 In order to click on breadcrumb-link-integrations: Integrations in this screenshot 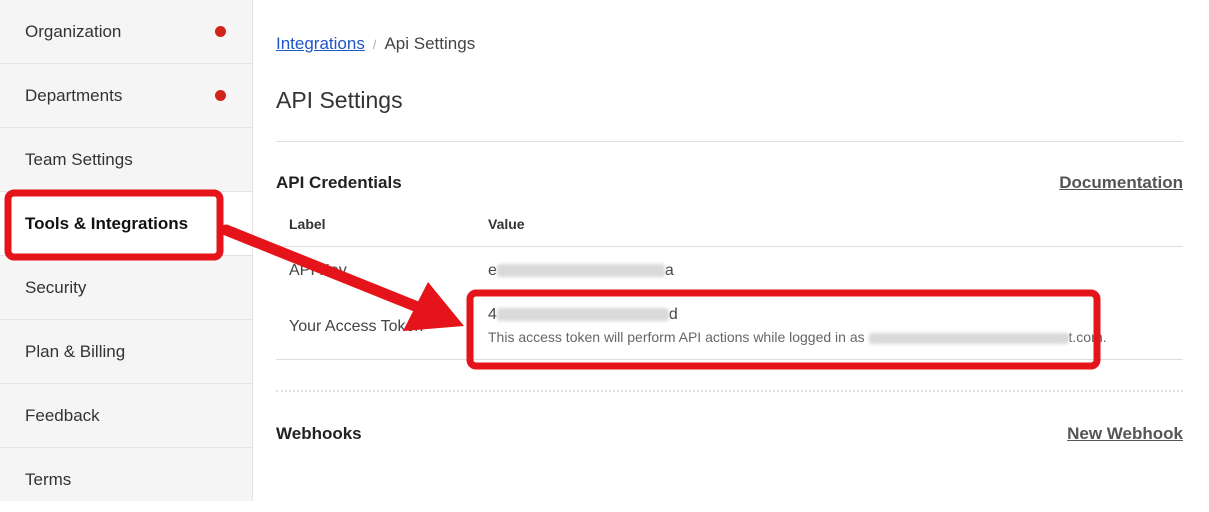, I will do `click(320, 43)`.